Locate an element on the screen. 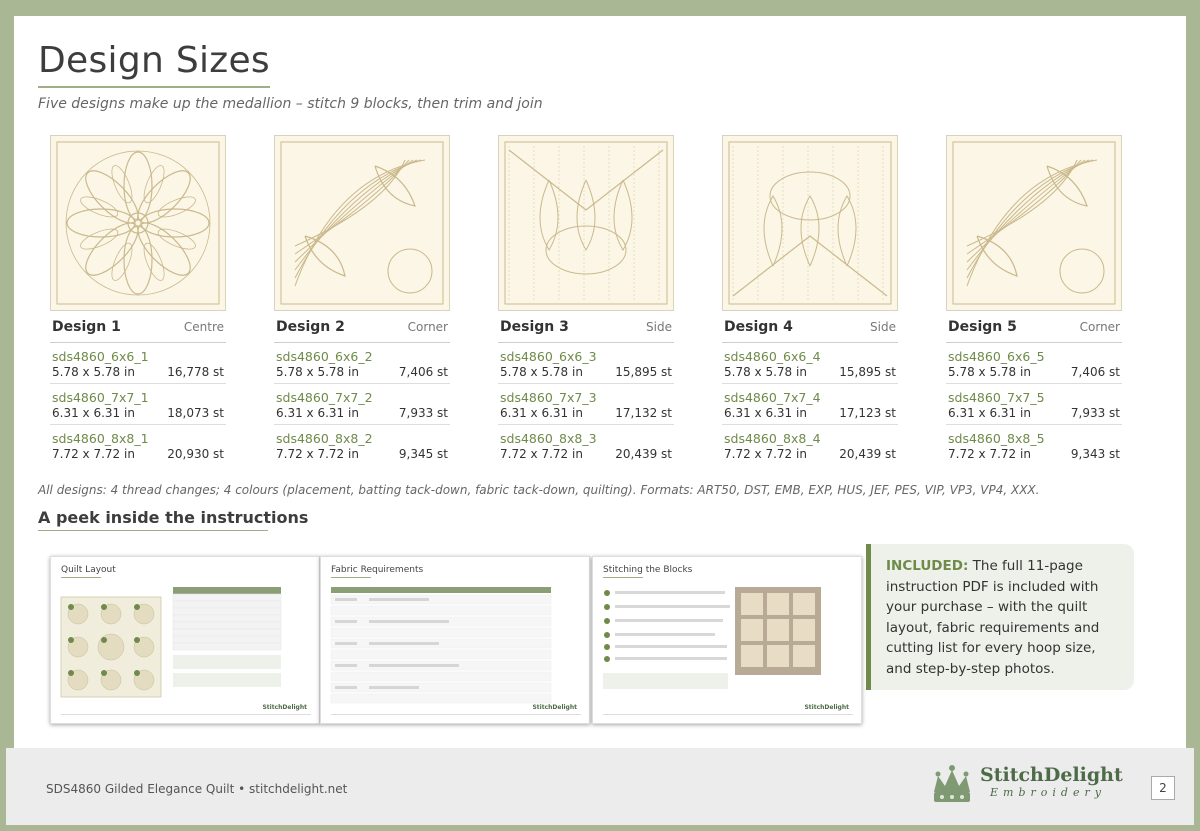 This screenshot has height=831, width=1200. design-role: Centre is located at coordinates (203, 327).